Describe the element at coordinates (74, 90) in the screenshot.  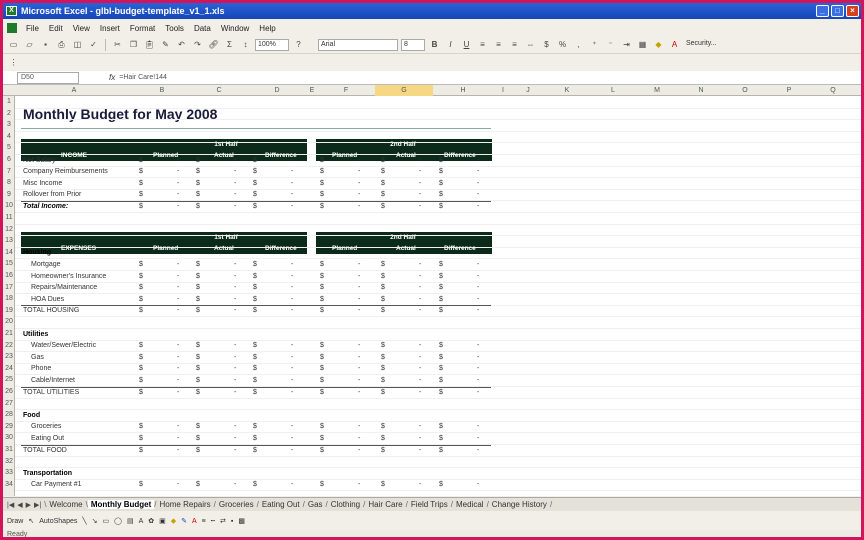
I see `col-header-a: A` at that location.